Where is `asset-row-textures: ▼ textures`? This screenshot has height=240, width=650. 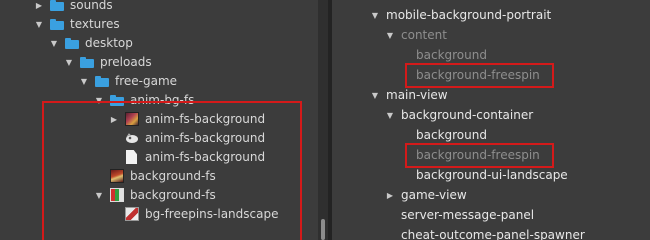 asset-row-textures: ▼ textures is located at coordinates (159, 24).